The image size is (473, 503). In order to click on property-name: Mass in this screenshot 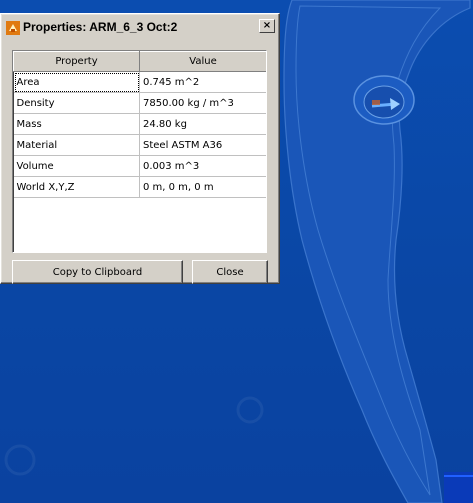, I will do `click(76, 124)`.